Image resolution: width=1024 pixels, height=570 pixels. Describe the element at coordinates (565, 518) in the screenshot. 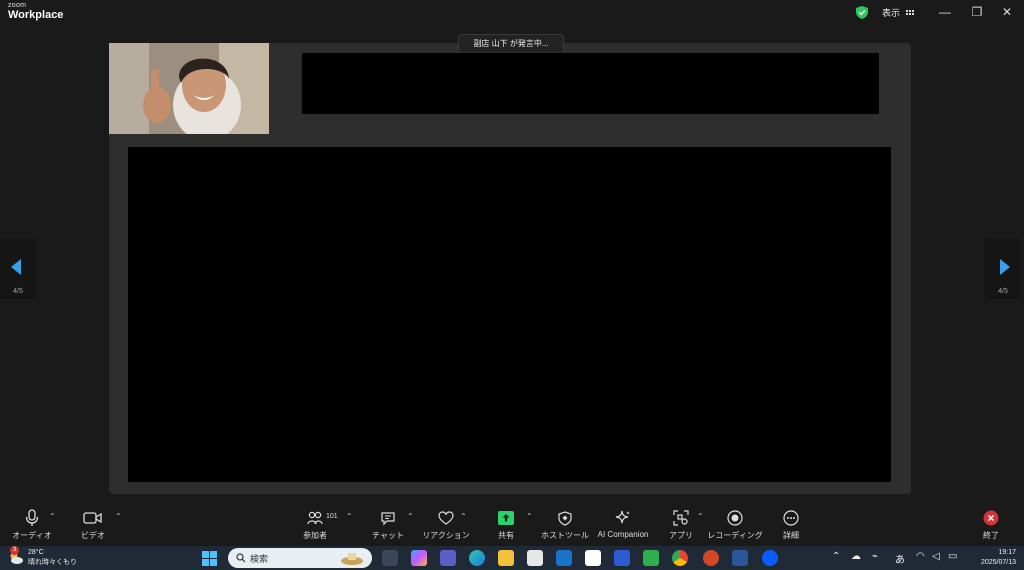

I see `shield-icon` at that location.